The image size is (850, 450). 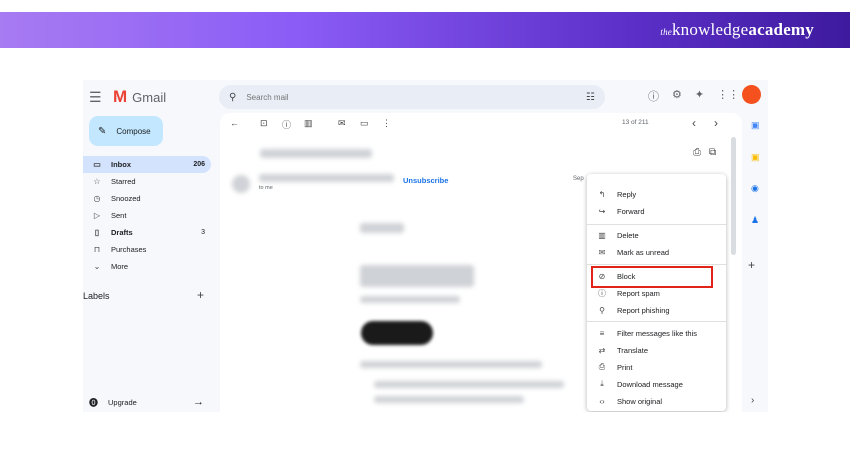 What do you see at coordinates (666, 32) in the screenshot?
I see `brand-prefix: the` at bounding box center [666, 32].